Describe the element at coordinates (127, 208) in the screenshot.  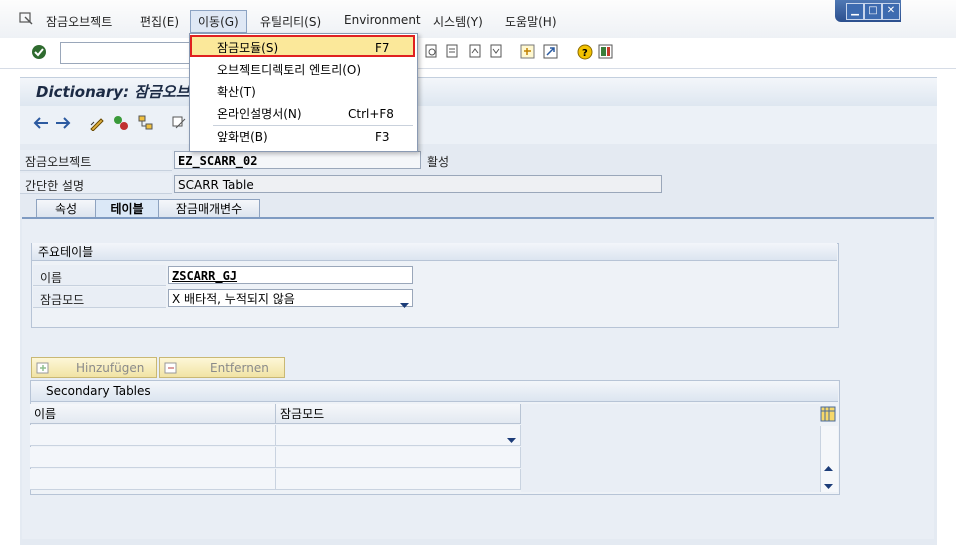
I see `tab-tables: 테이블` at that location.